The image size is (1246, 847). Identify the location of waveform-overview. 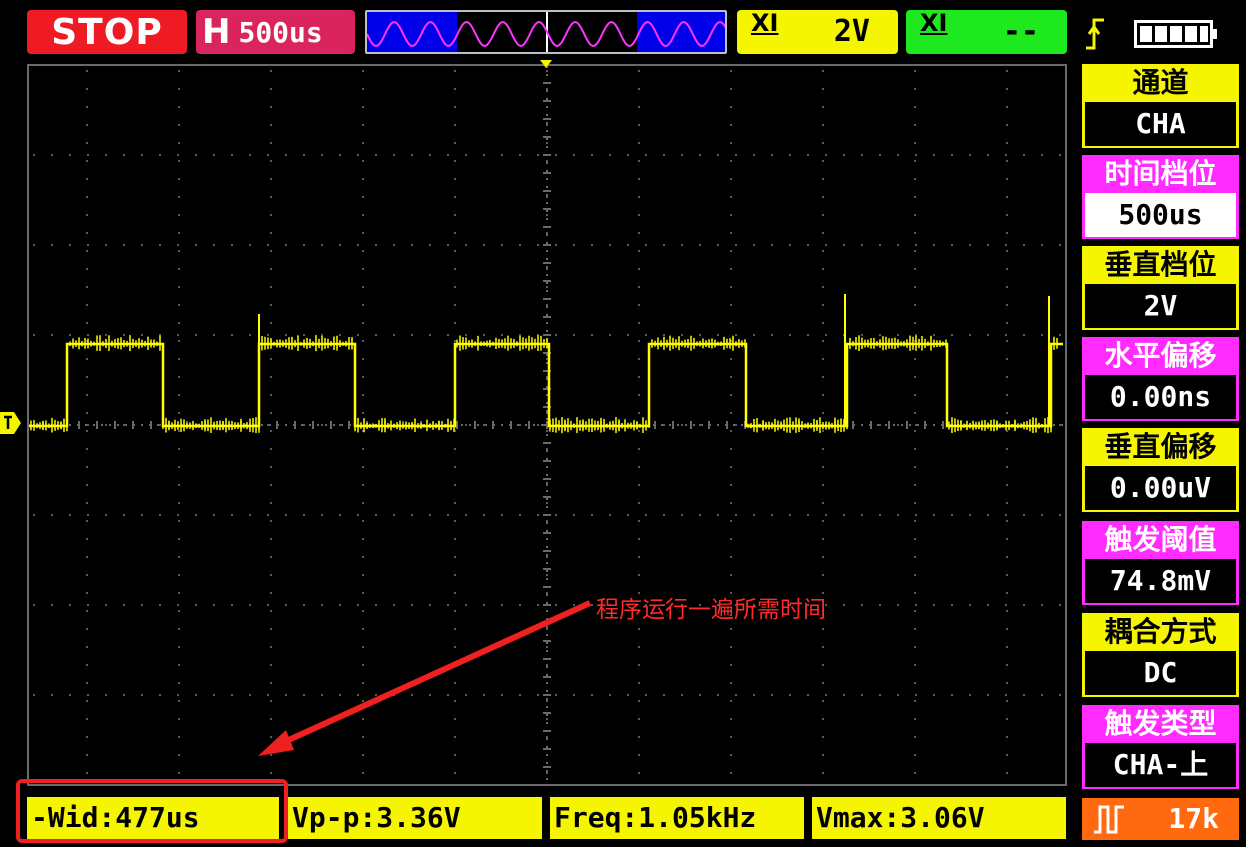
(546, 32).